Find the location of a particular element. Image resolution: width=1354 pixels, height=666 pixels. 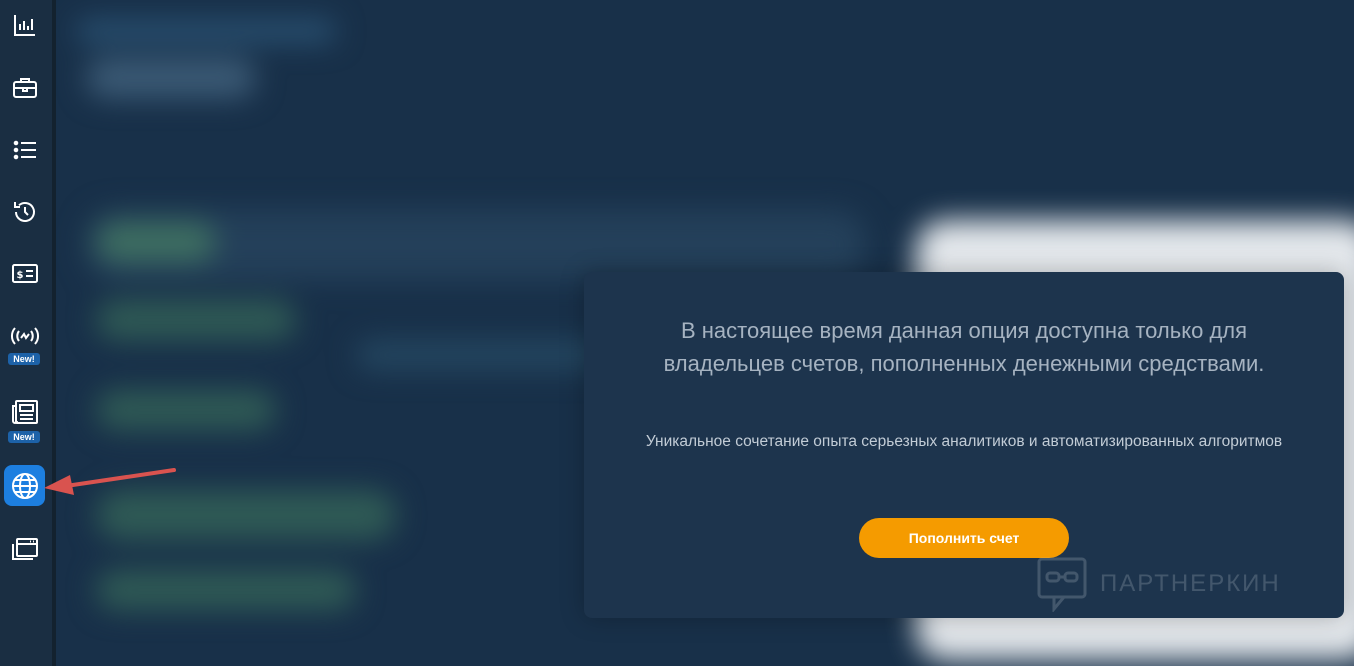

sidebar-item-payments: $ is located at coordinates (24, 273).